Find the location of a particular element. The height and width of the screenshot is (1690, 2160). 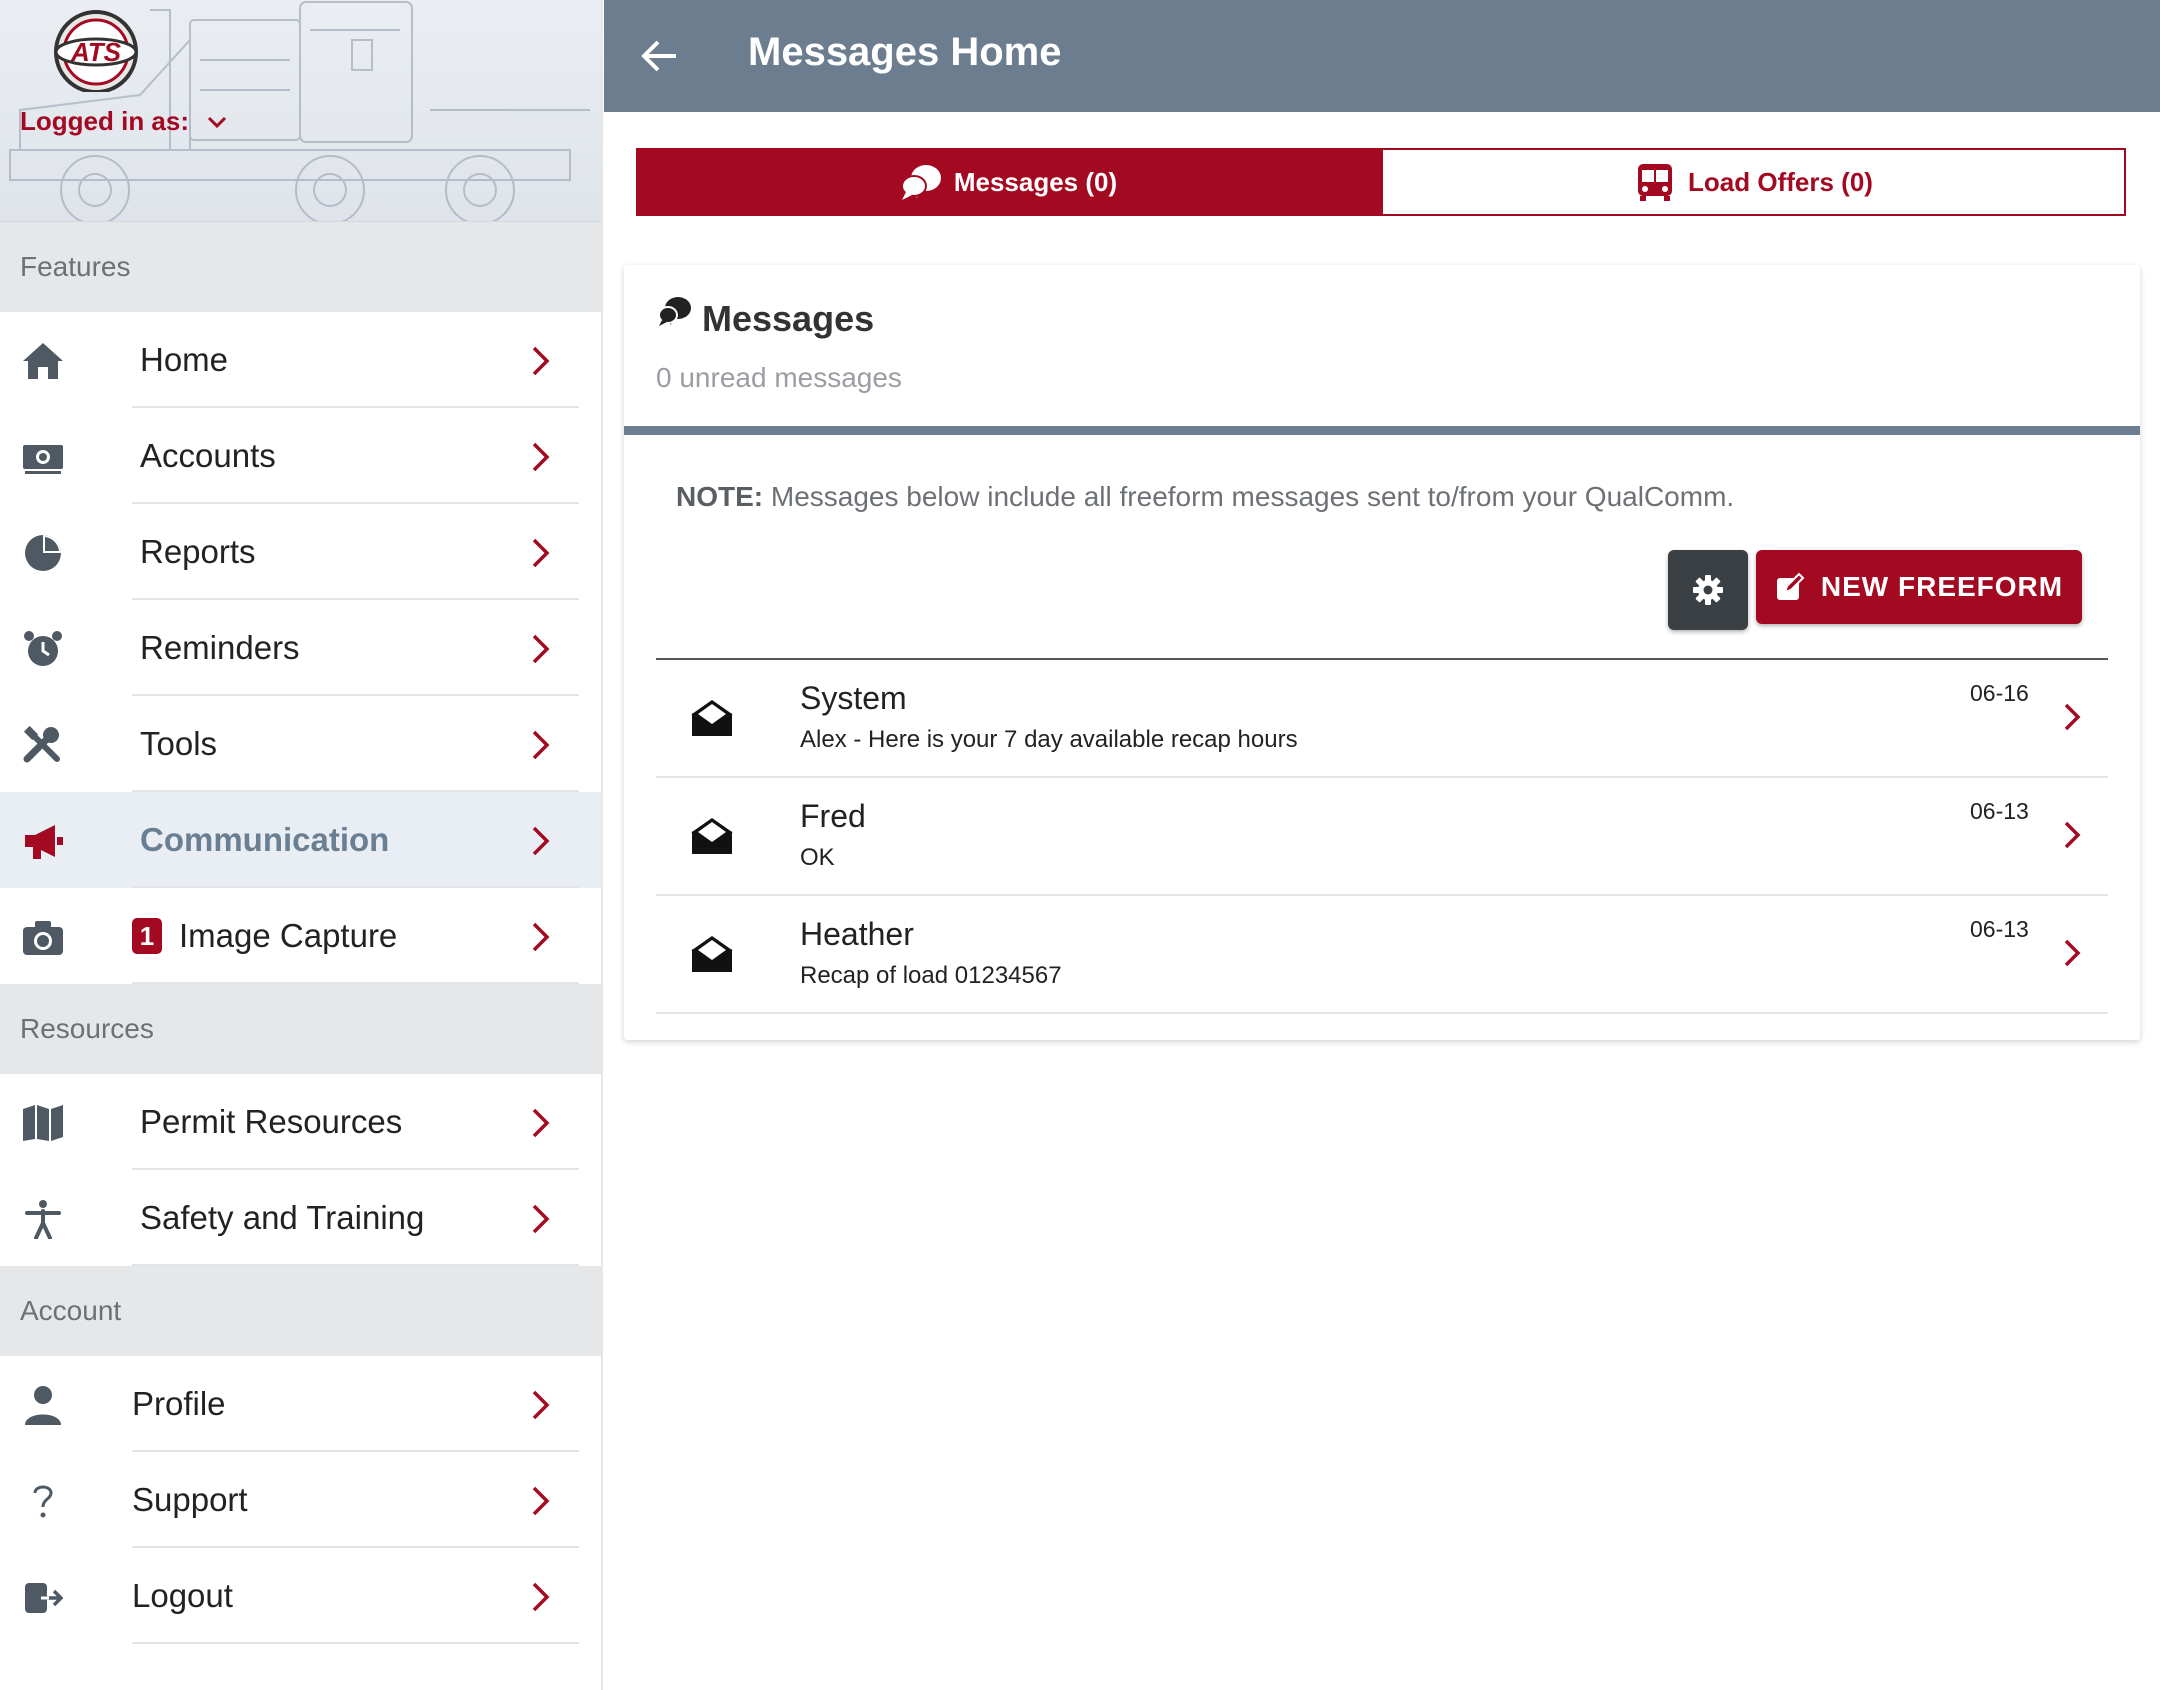

alarm-clock-icon is located at coordinates (43, 649).